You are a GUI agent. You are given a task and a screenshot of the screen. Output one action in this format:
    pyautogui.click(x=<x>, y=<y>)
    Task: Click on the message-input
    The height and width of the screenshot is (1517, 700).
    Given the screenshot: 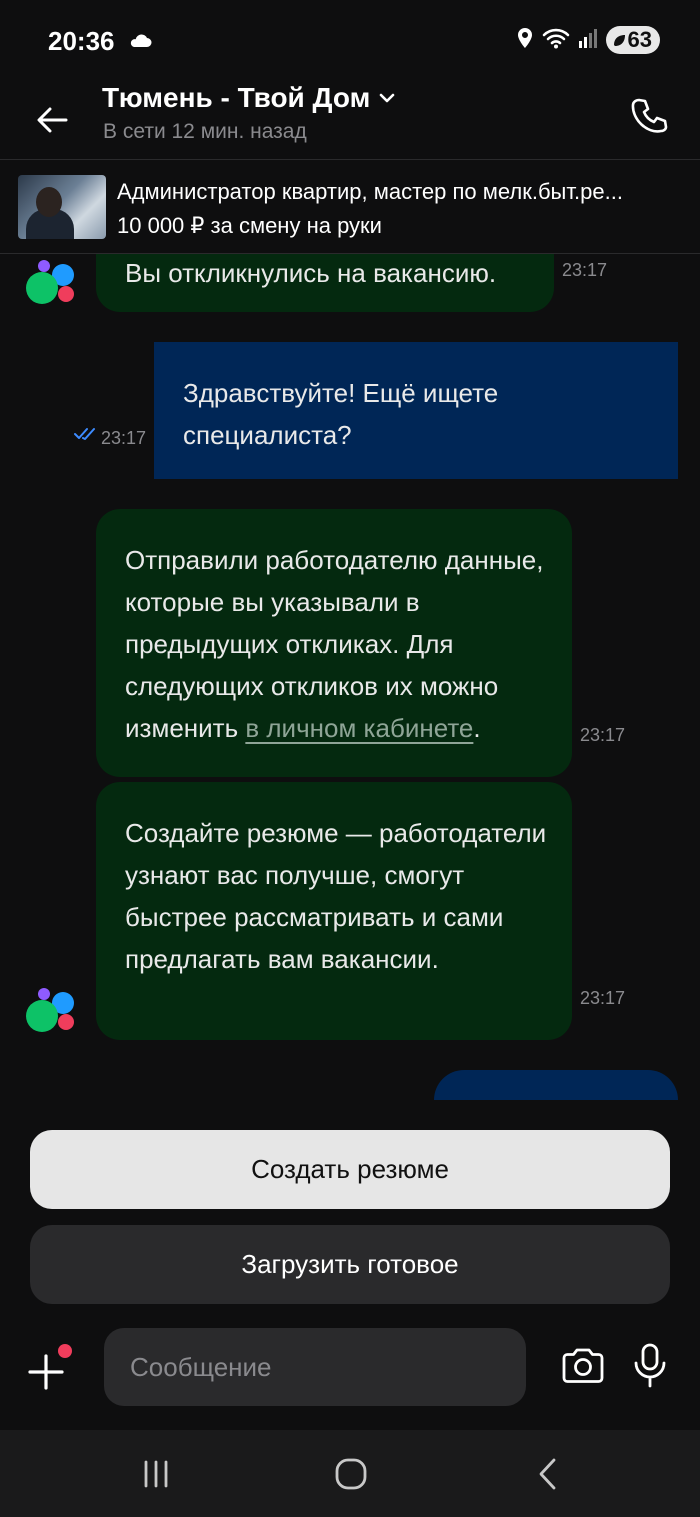 What is the action you would take?
    pyautogui.click(x=315, y=1367)
    